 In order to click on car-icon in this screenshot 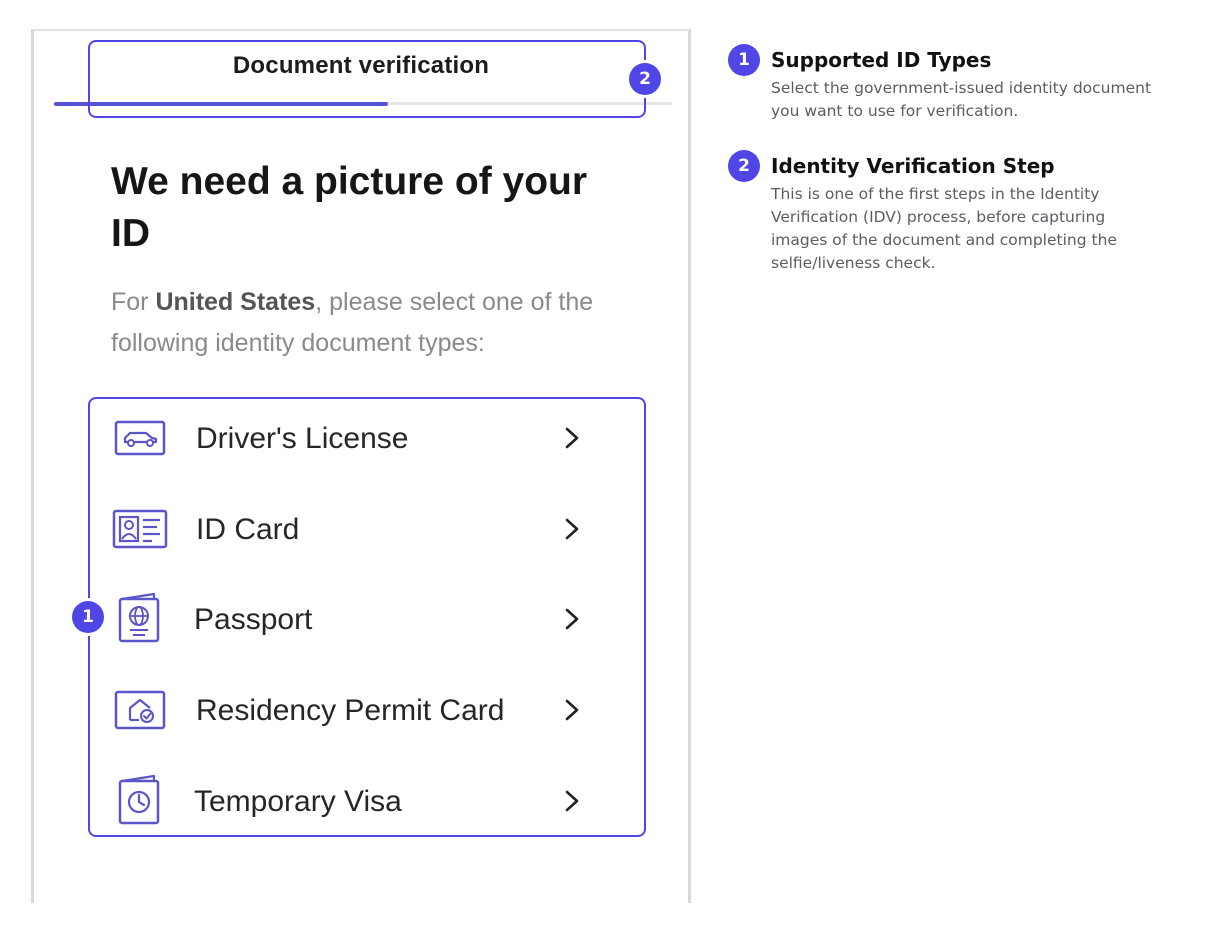, I will do `click(140, 438)`.